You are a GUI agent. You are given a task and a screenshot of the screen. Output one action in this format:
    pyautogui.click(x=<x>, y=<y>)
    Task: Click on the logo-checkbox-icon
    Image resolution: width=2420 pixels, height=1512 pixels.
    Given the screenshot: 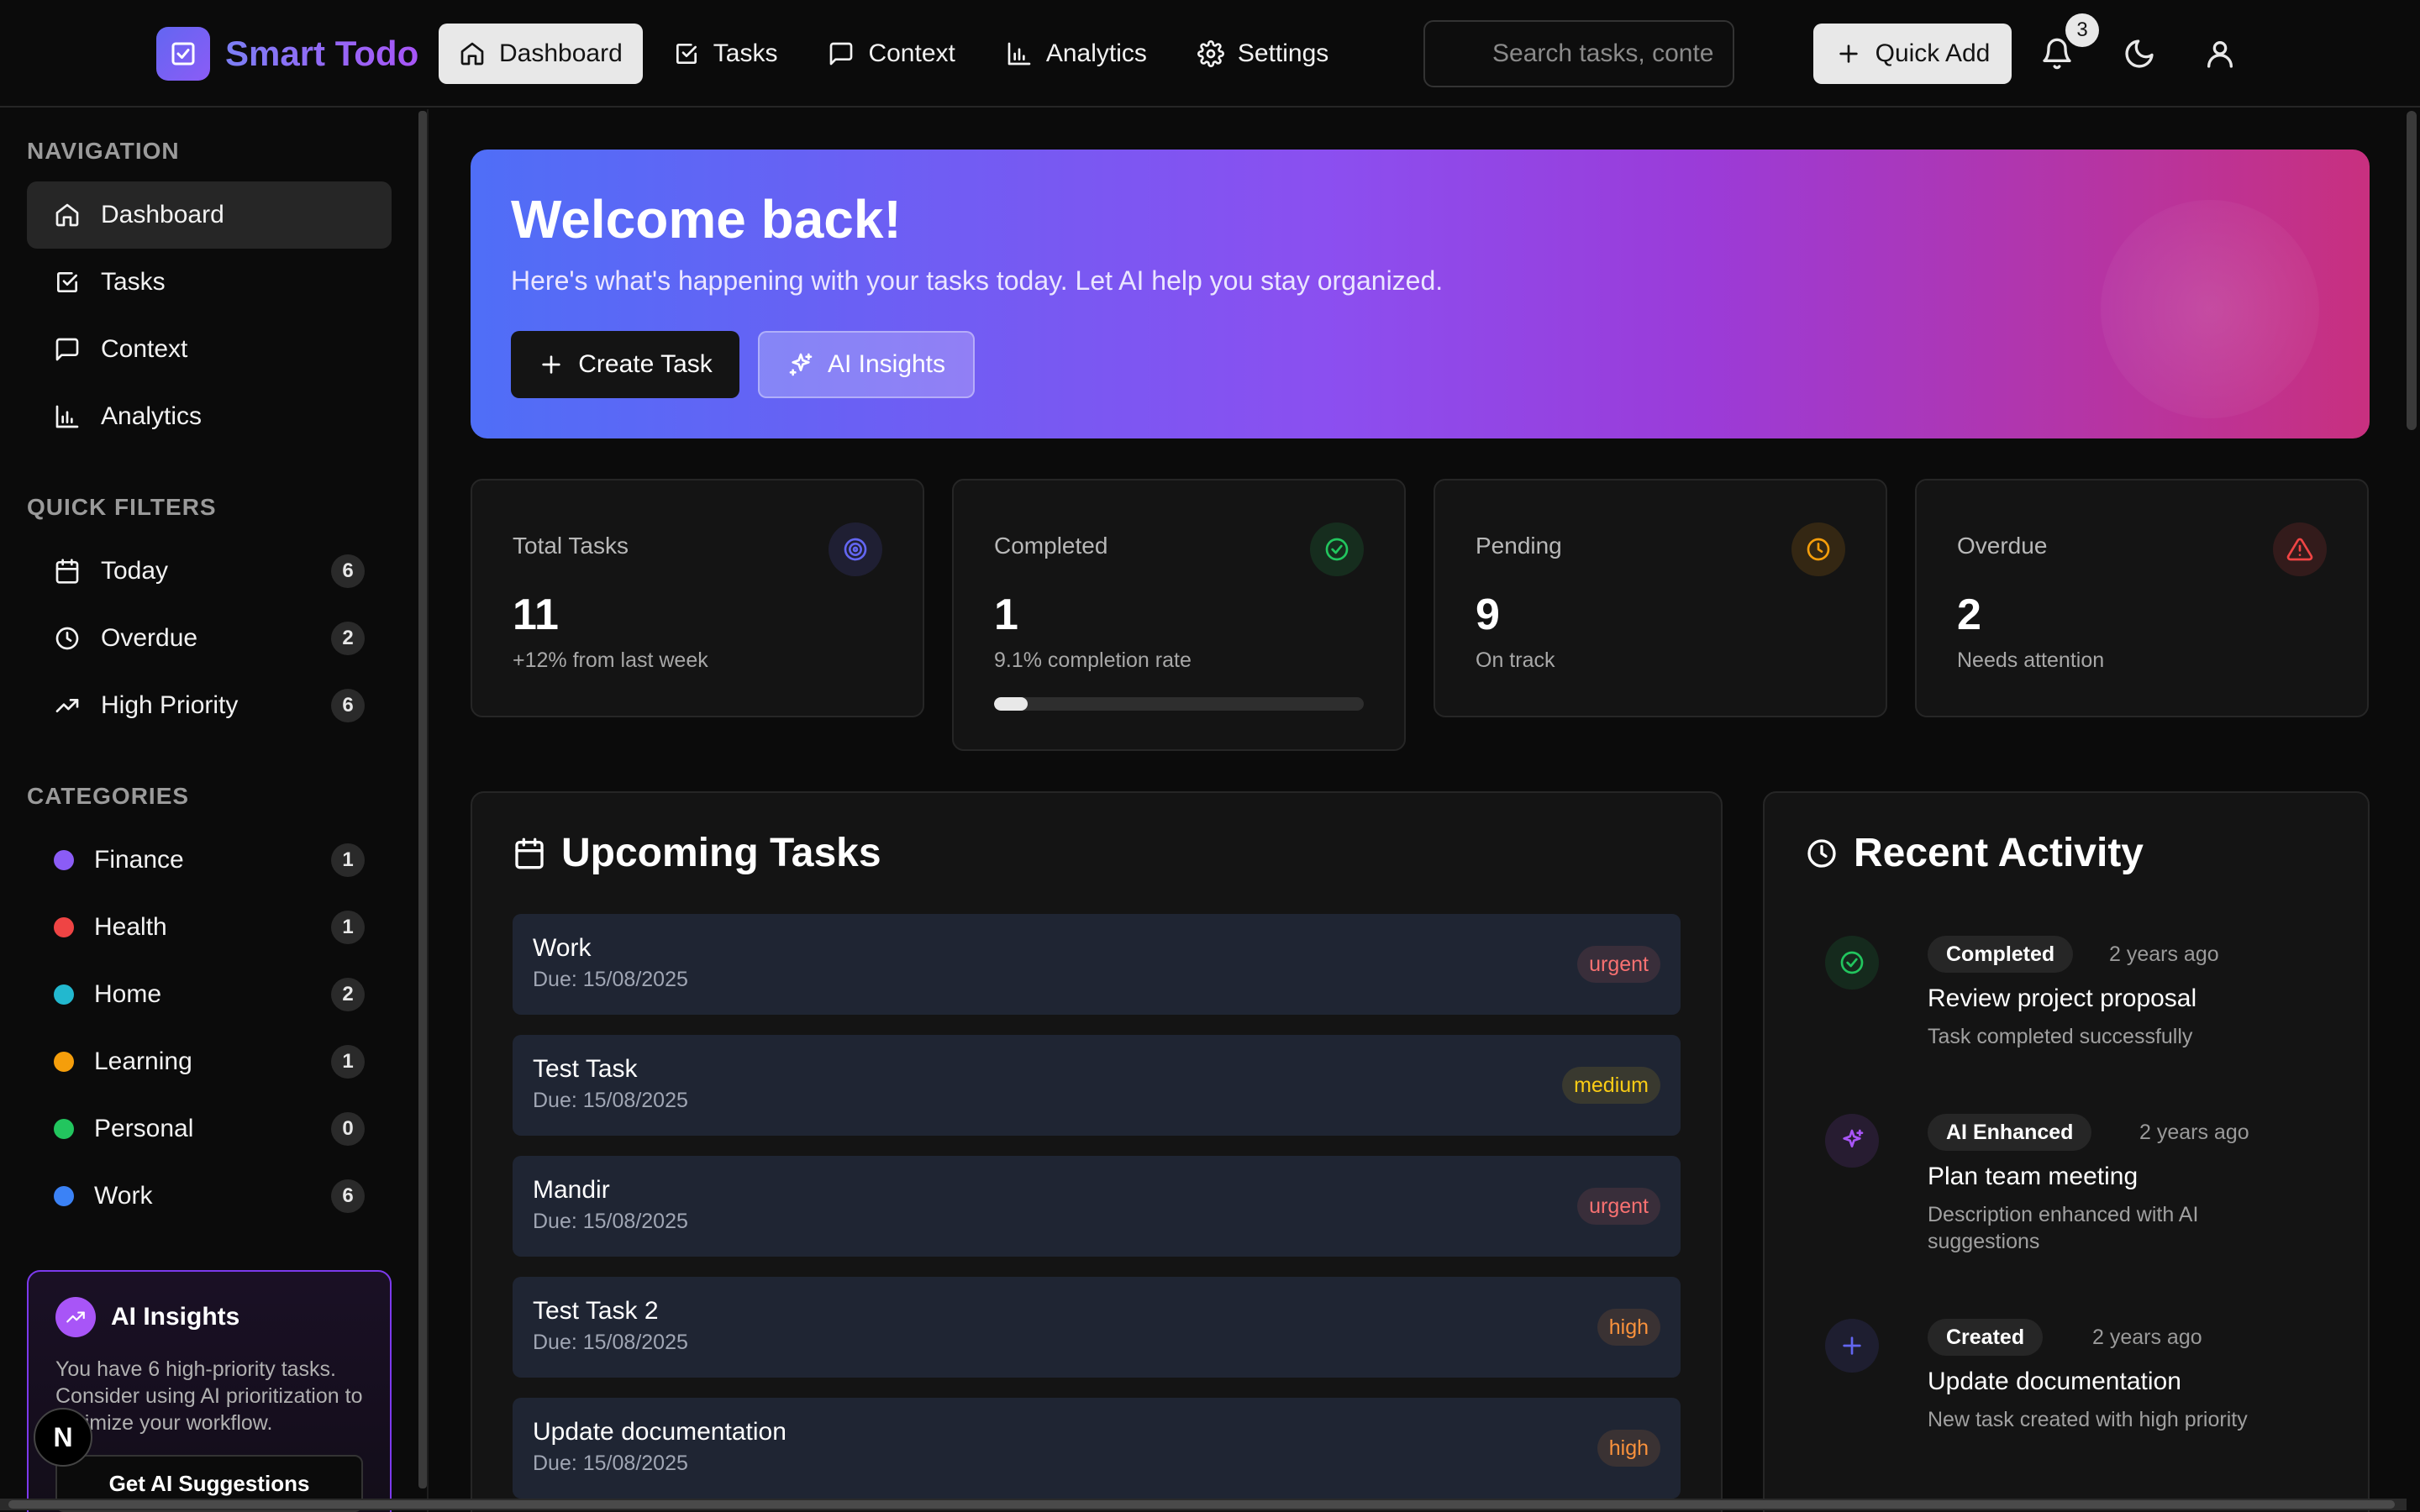 What is the action you would take?
    pyautogui.click(x=183, y=54)
    